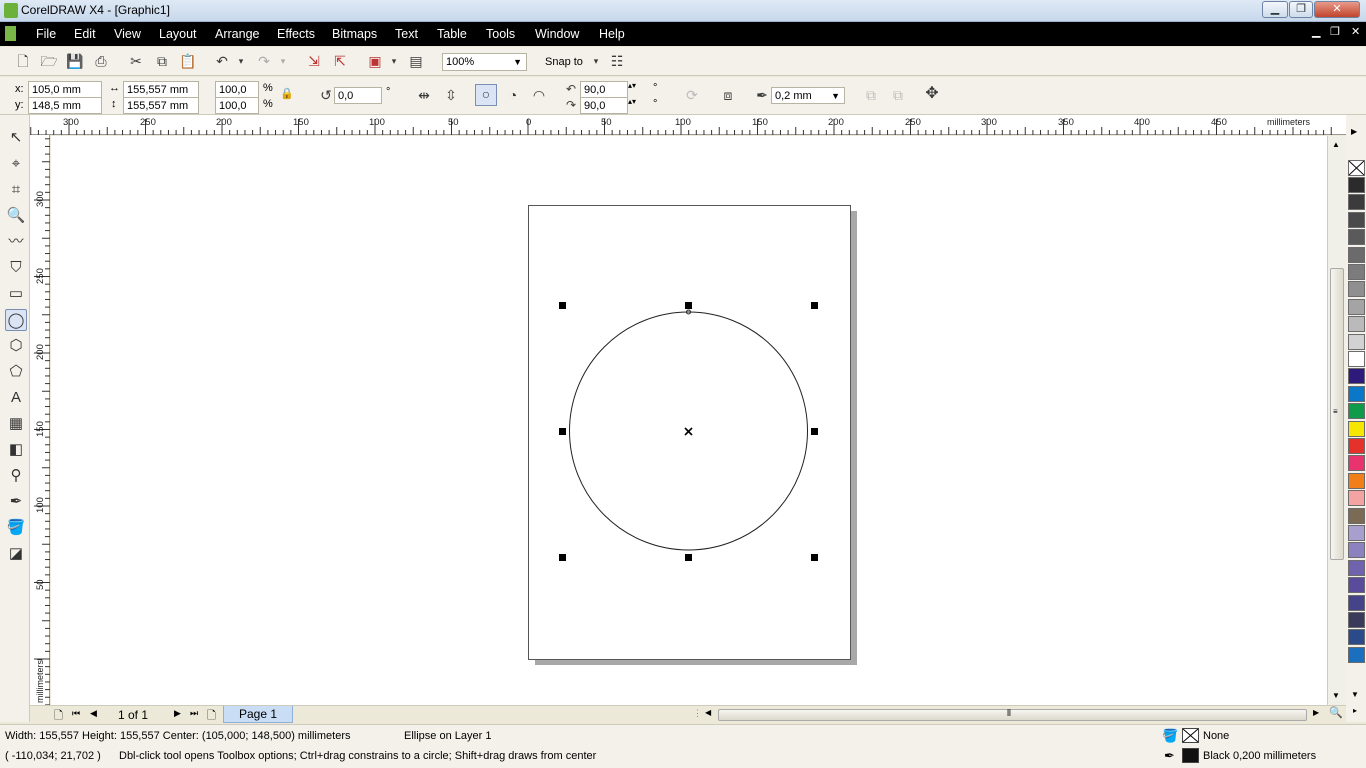 The height and width of the screenshot is (768, 1366). What do you see at coordinates (16, 346) in the screenshot?
I see `polygon-tool-icon: ⬡` at bounding box center [16, 346].